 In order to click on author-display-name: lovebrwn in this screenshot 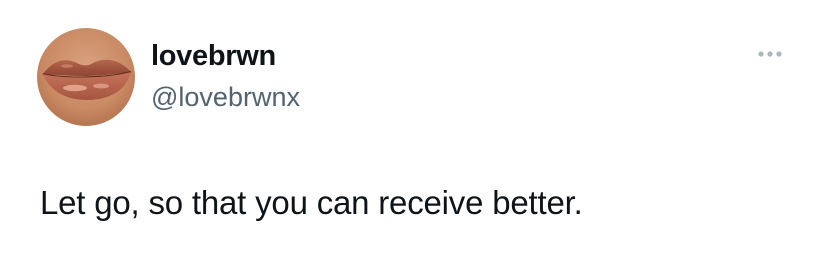, I will do `click(213, 56)`.